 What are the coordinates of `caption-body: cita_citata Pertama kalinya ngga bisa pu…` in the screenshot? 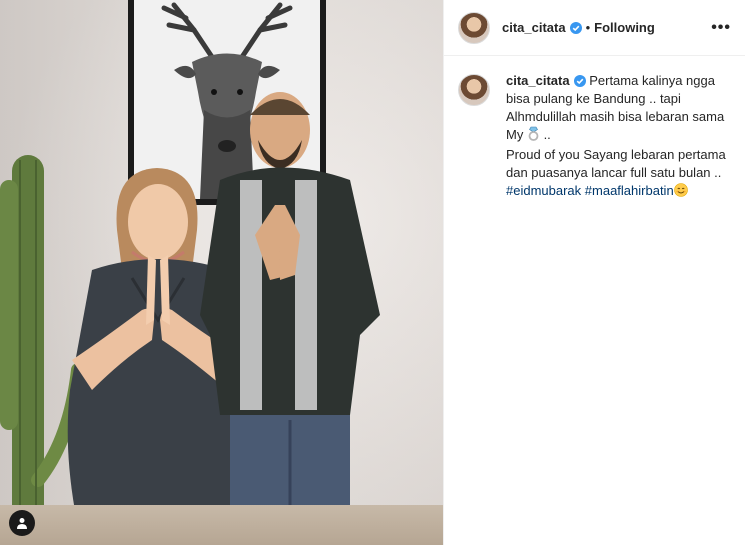 It's located at (618, 137).